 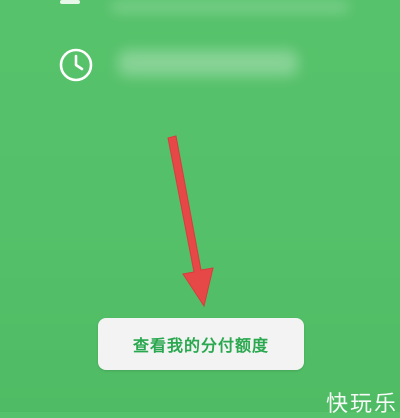 I want to click on view-quota-button: 查看我的分付额度, so click(x=201, y=344).